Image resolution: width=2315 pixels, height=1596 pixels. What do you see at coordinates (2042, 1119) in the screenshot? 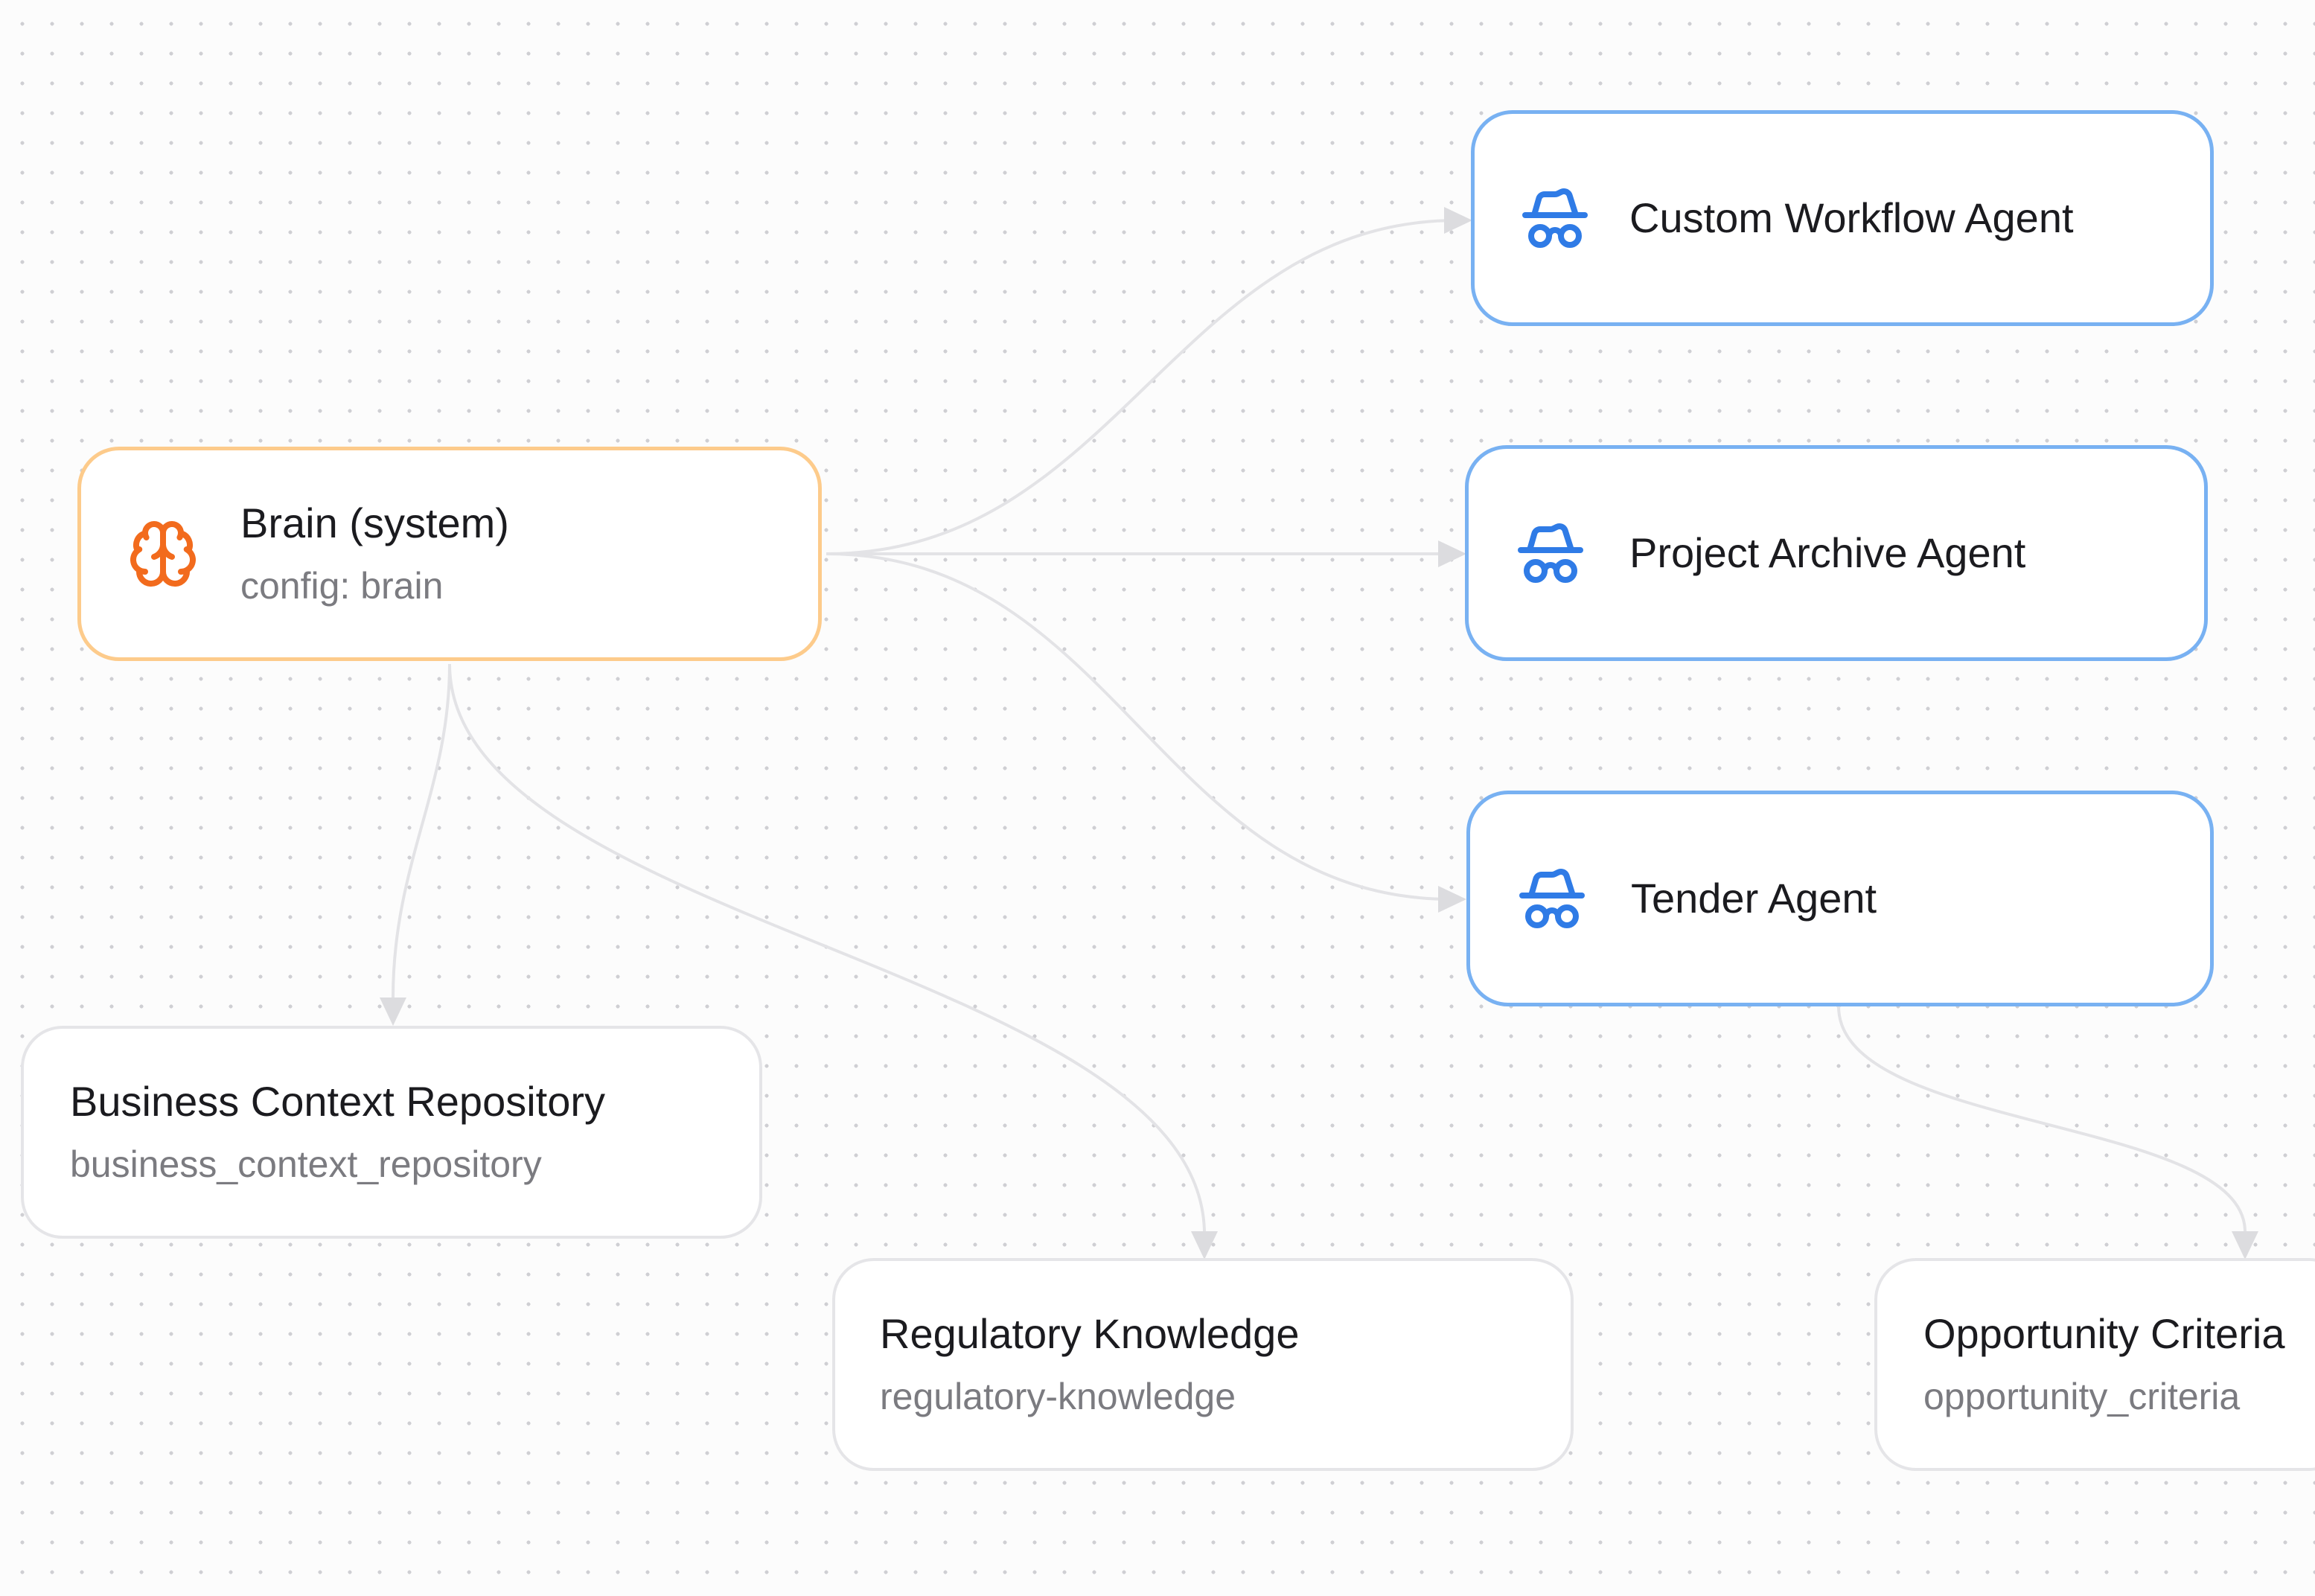
I see `edge-tender-agent-to-opportunity-criteria` at bounding box center [2042, 1119].